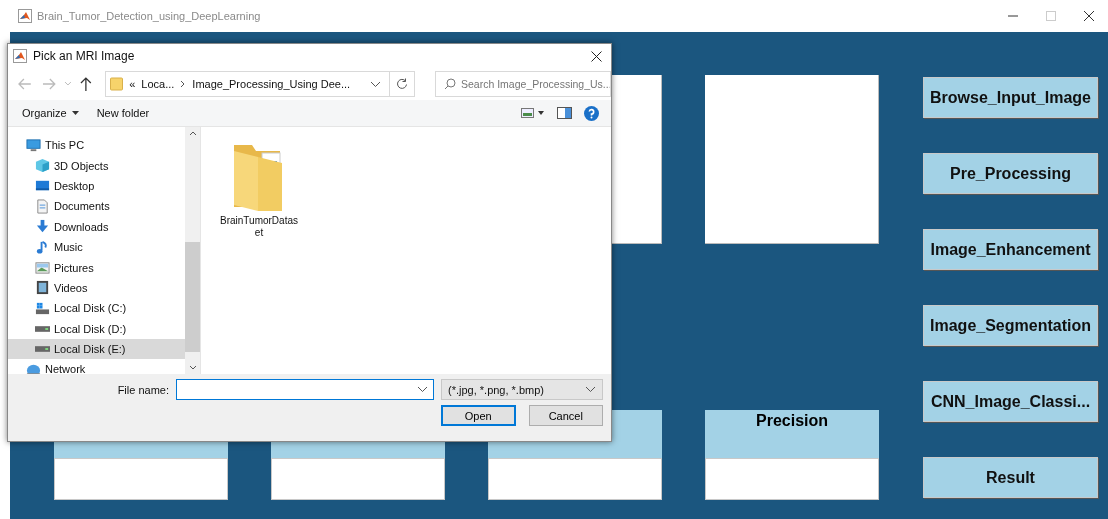 The width and height of the screenshot is (1108, 519). I want to click on app-icon, so click(25, 16).